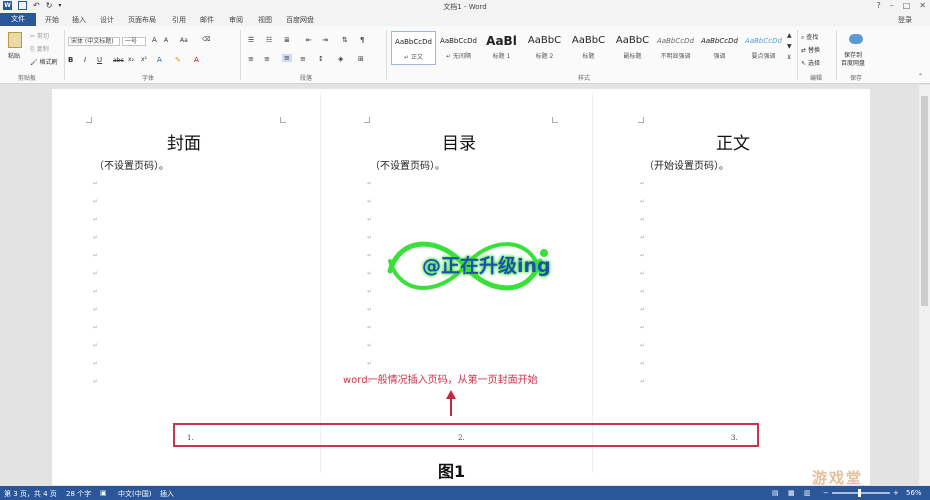  Describe the element at coordinates (206, 39) in the screenshot. I see `clear-format-icon: ⌫` at that location.